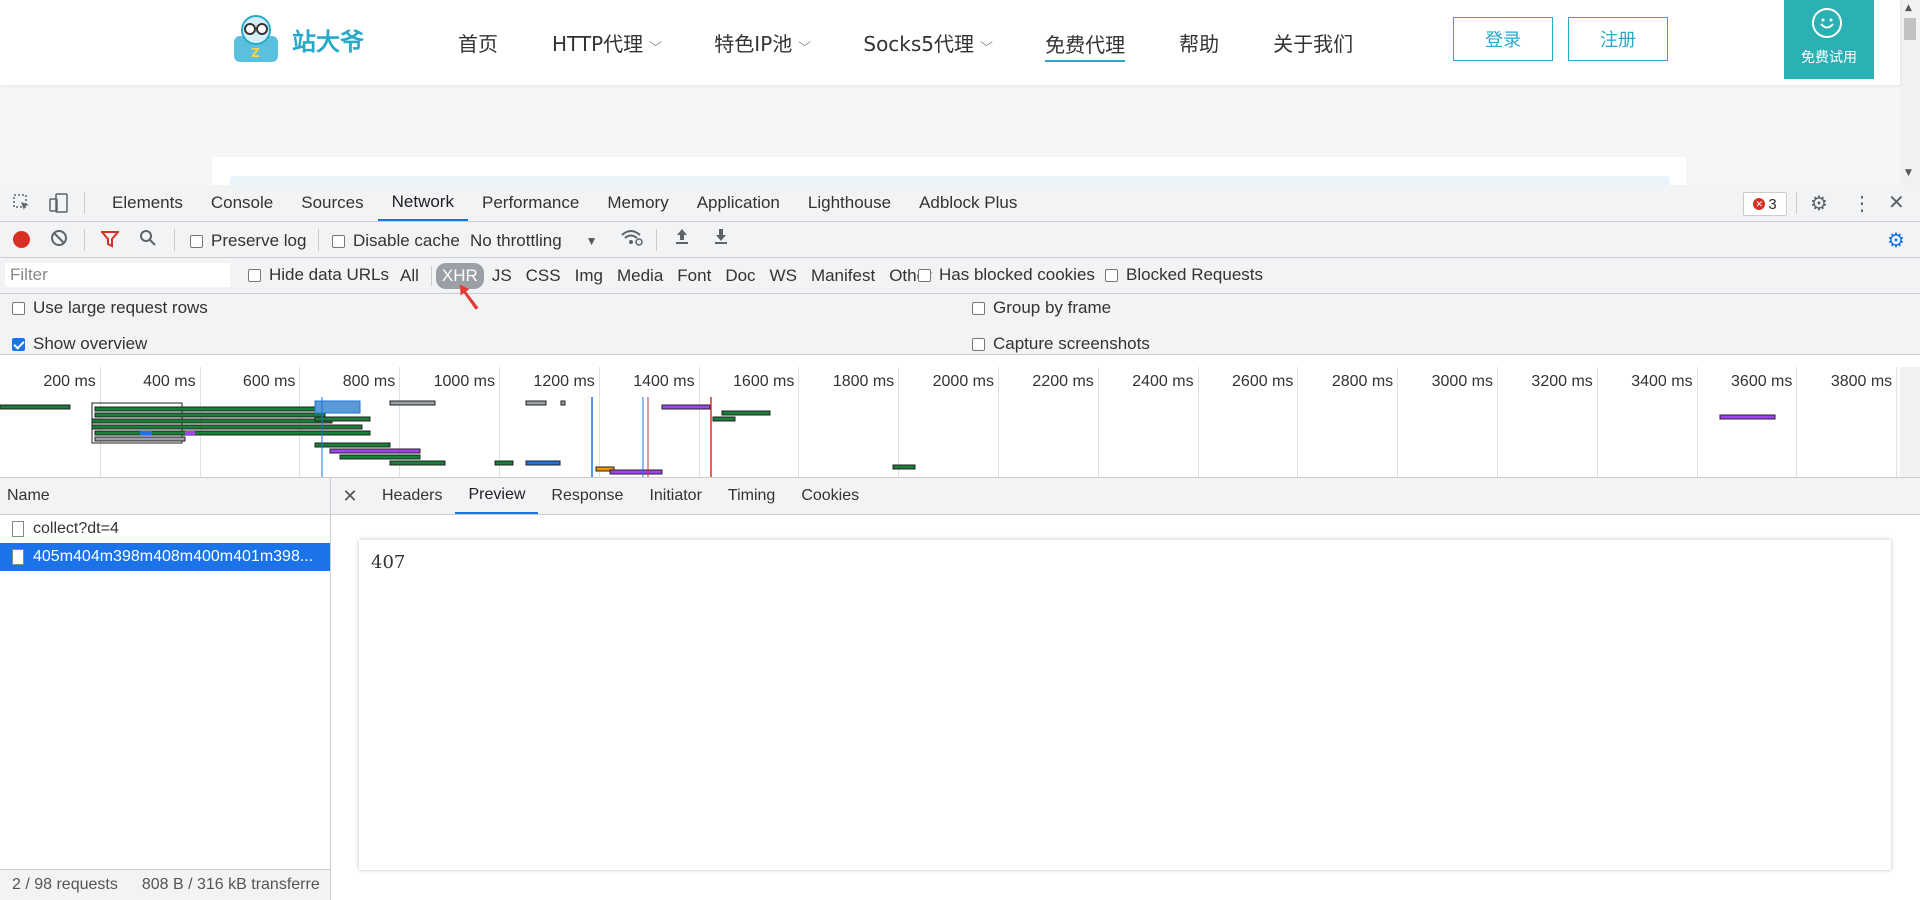 This screenshot has width=1920, height=900. I want to click on request-row: collect?dt=4, so click(165, 529).